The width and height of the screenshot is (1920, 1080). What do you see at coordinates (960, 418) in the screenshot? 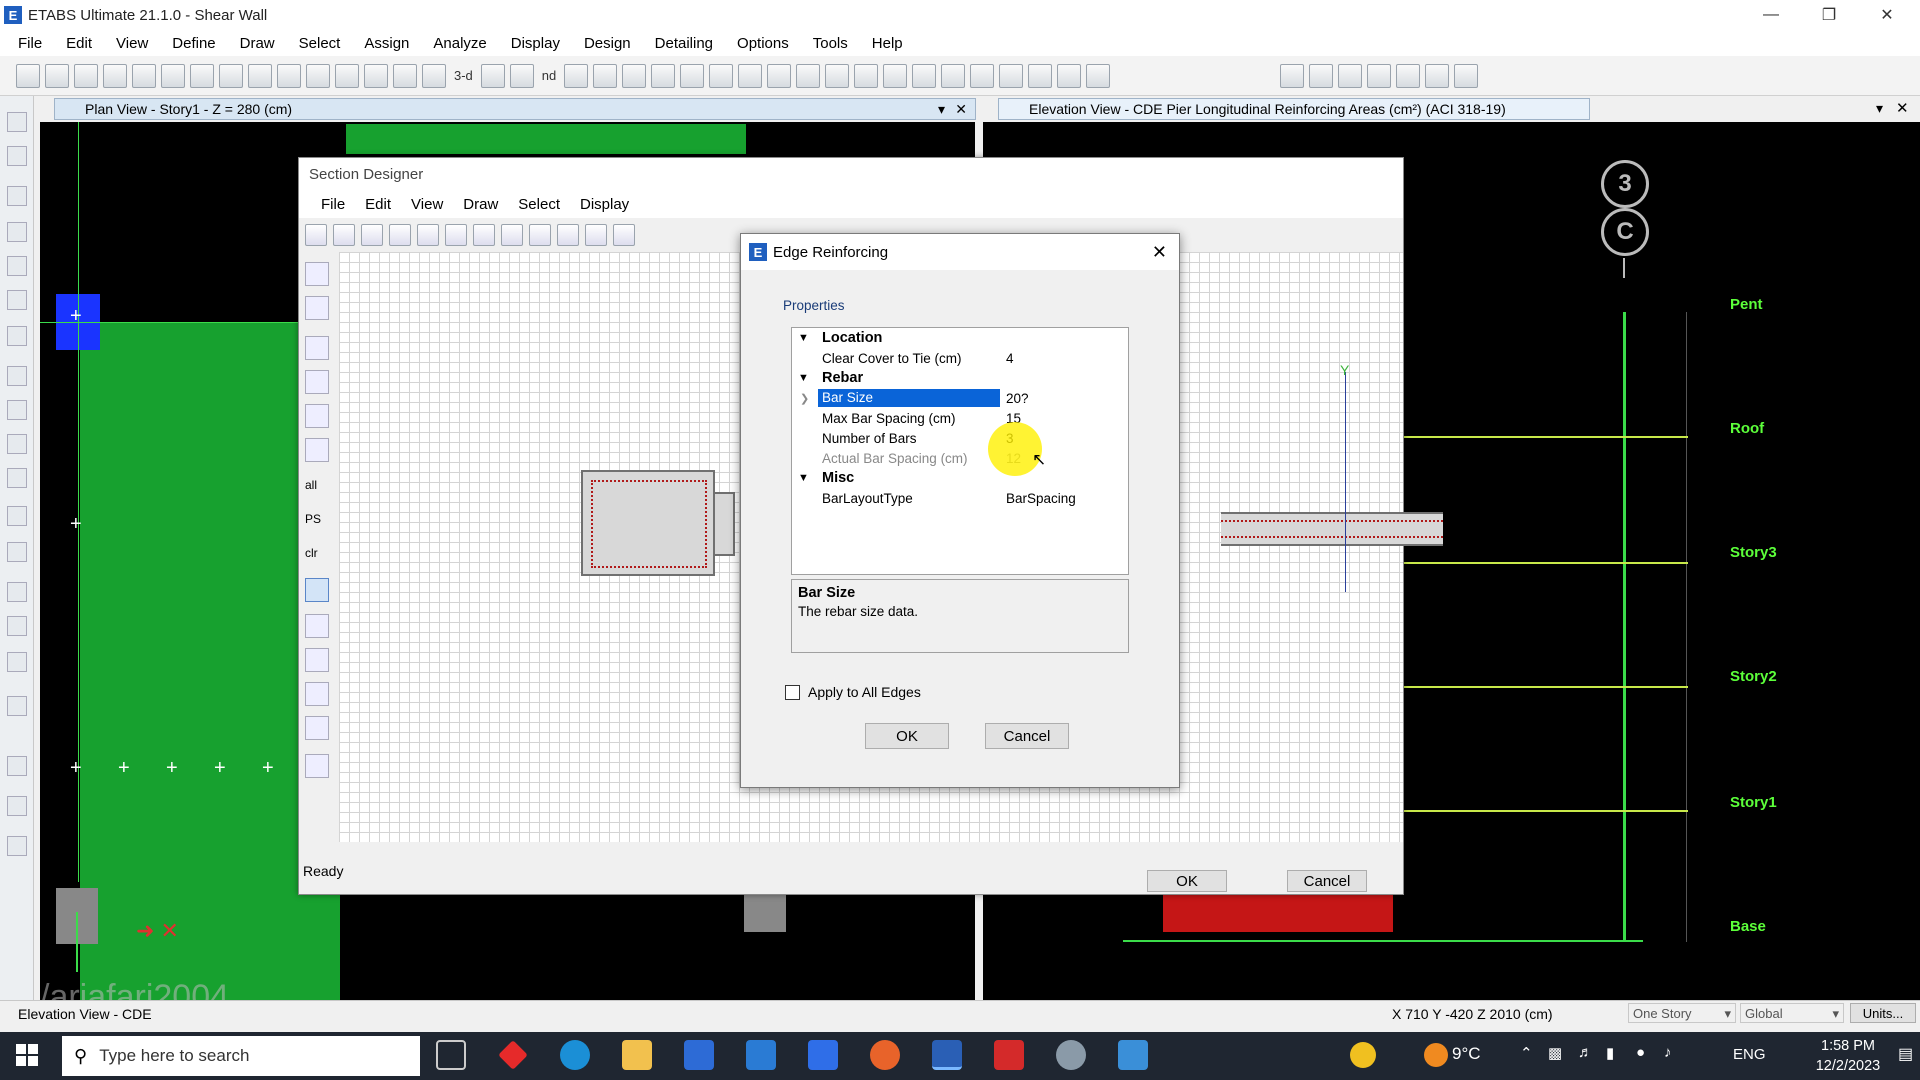
I see `prop-max-bar-spacing: Max Bar Spacing (cm) 15` at bounding box center [960, 418].